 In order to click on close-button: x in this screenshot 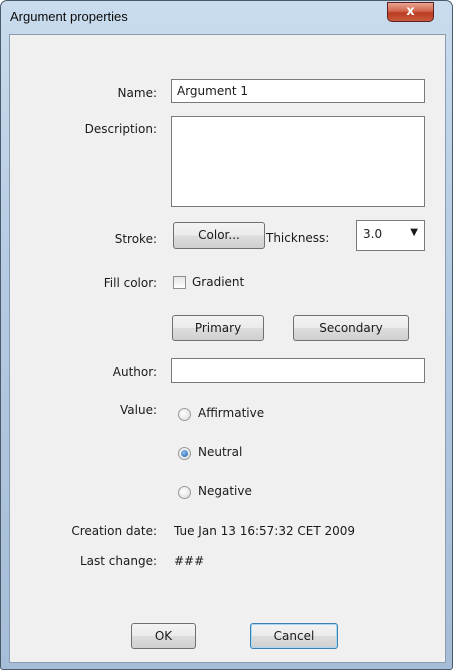, I will do `click(410, 12)`.